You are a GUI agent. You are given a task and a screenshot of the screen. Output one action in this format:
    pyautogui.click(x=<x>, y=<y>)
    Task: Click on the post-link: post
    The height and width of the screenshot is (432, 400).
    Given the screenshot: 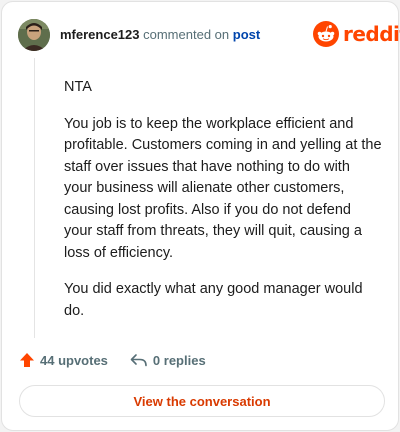 What is the action you would take?
    pyautogui.click(x=246, y=34)
    